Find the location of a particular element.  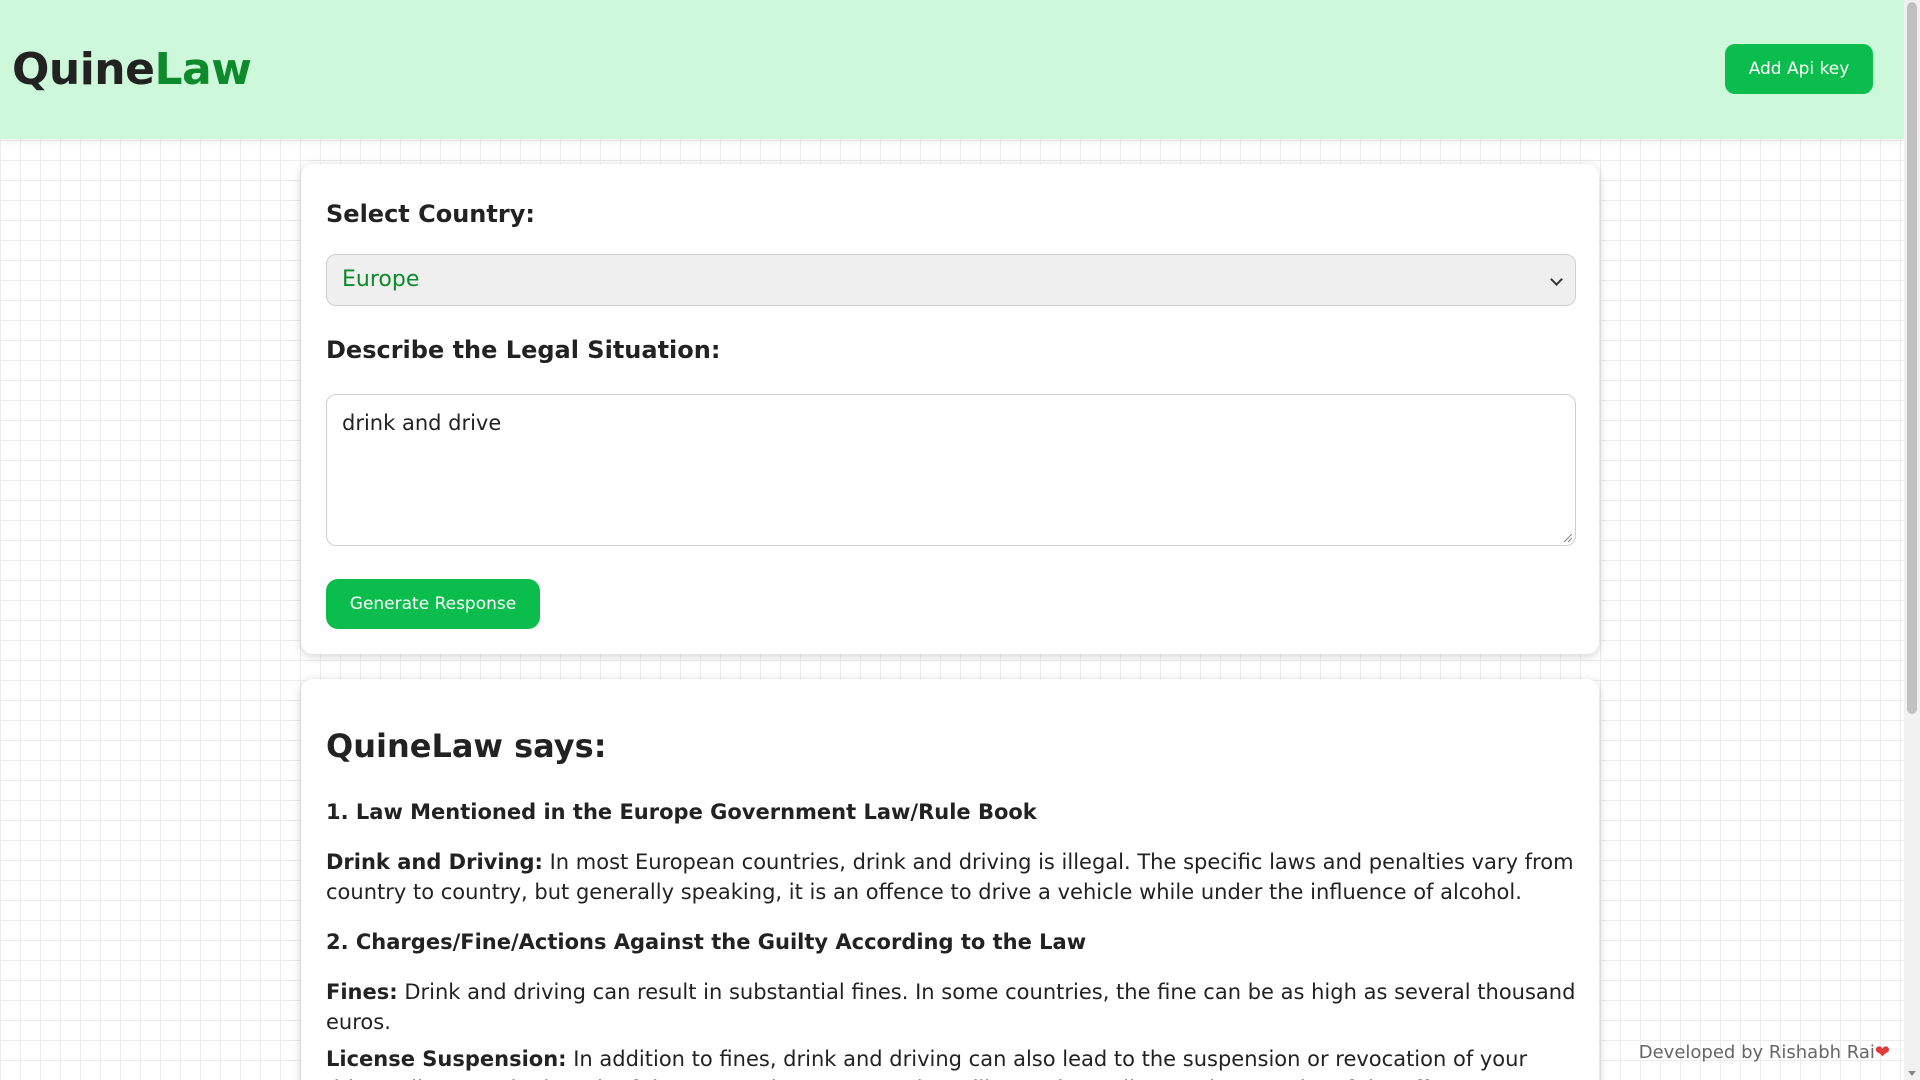

app-logo: QuineLaw is located at coordinates (132, 70).